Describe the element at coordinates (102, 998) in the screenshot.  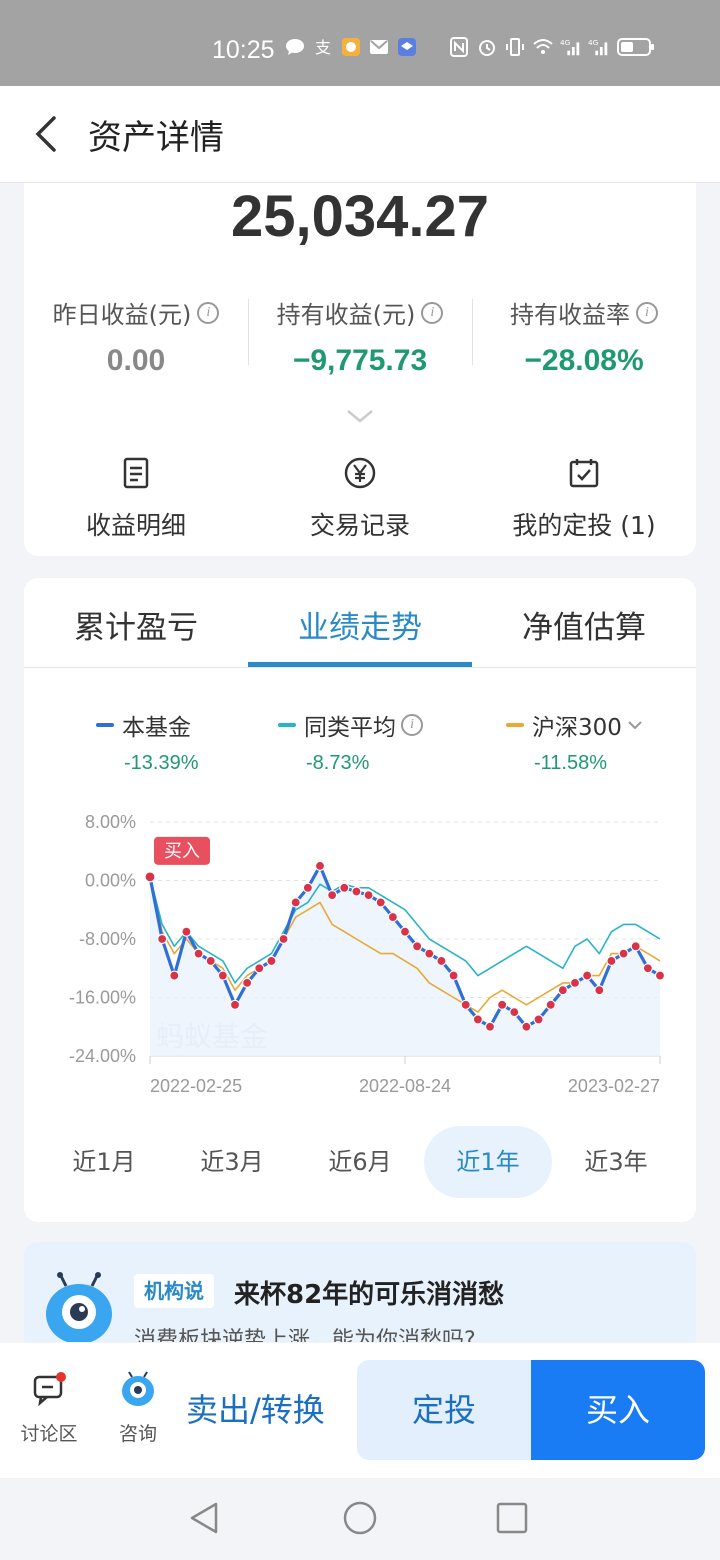
I see `y-tick-label: -16.00%` at that location.